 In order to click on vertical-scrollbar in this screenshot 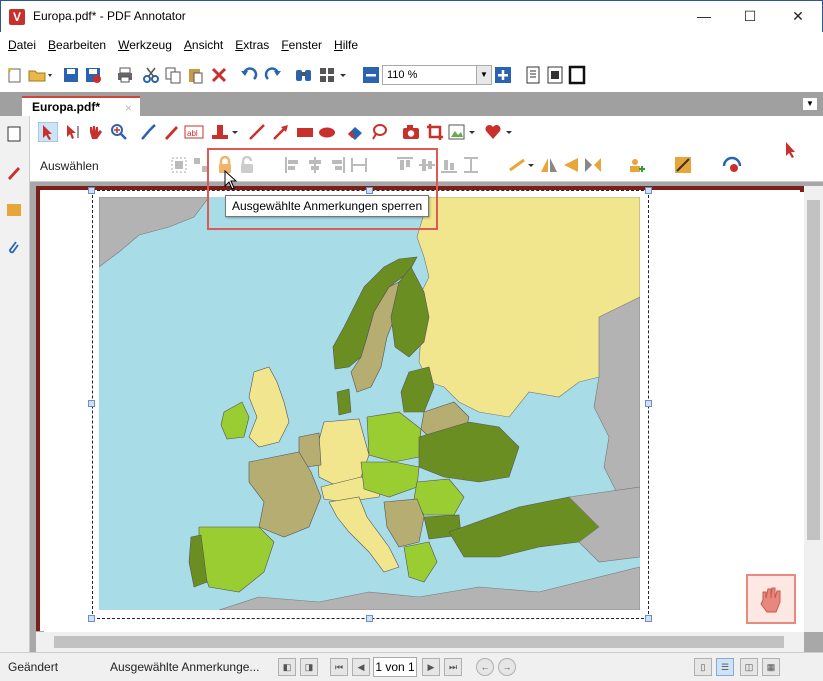, I will do `click(813, 409)`.